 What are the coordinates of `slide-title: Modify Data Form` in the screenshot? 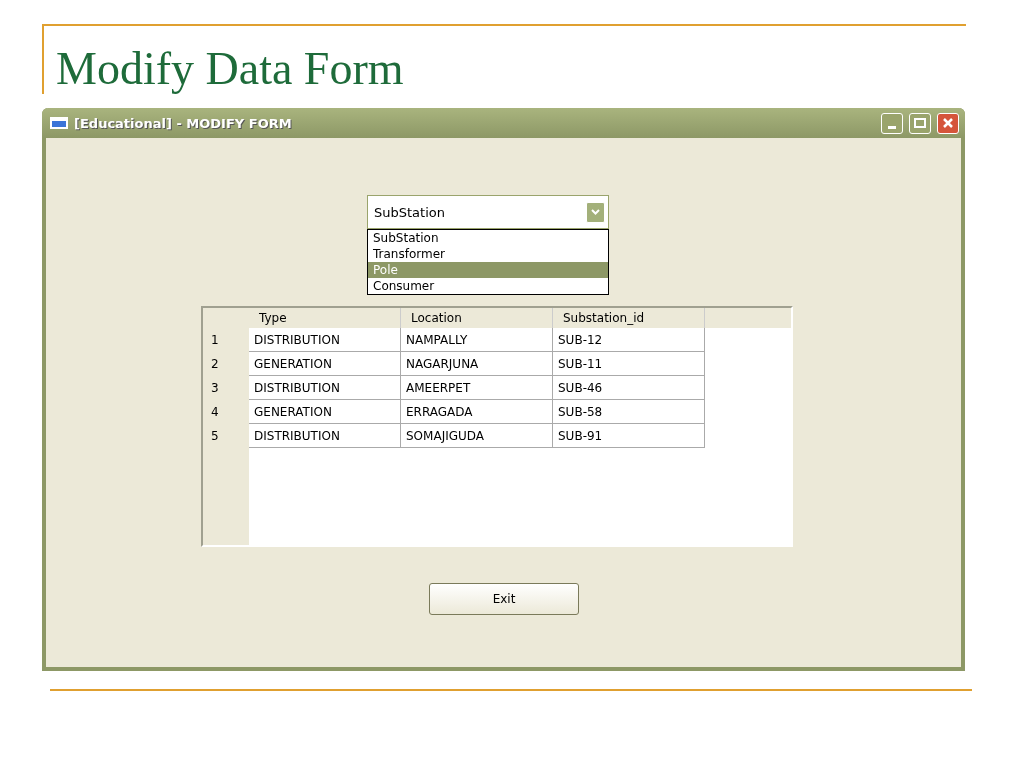 It's located at (230, 71).